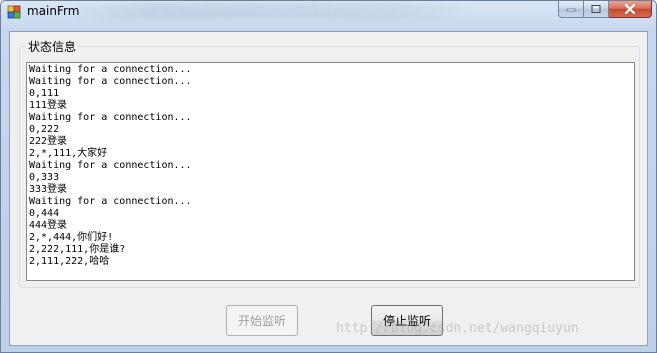 The image size is (657, 353). I want to click on watermark-text: http://blog.csdn.net/wangqiuyun, so click(457, 328).